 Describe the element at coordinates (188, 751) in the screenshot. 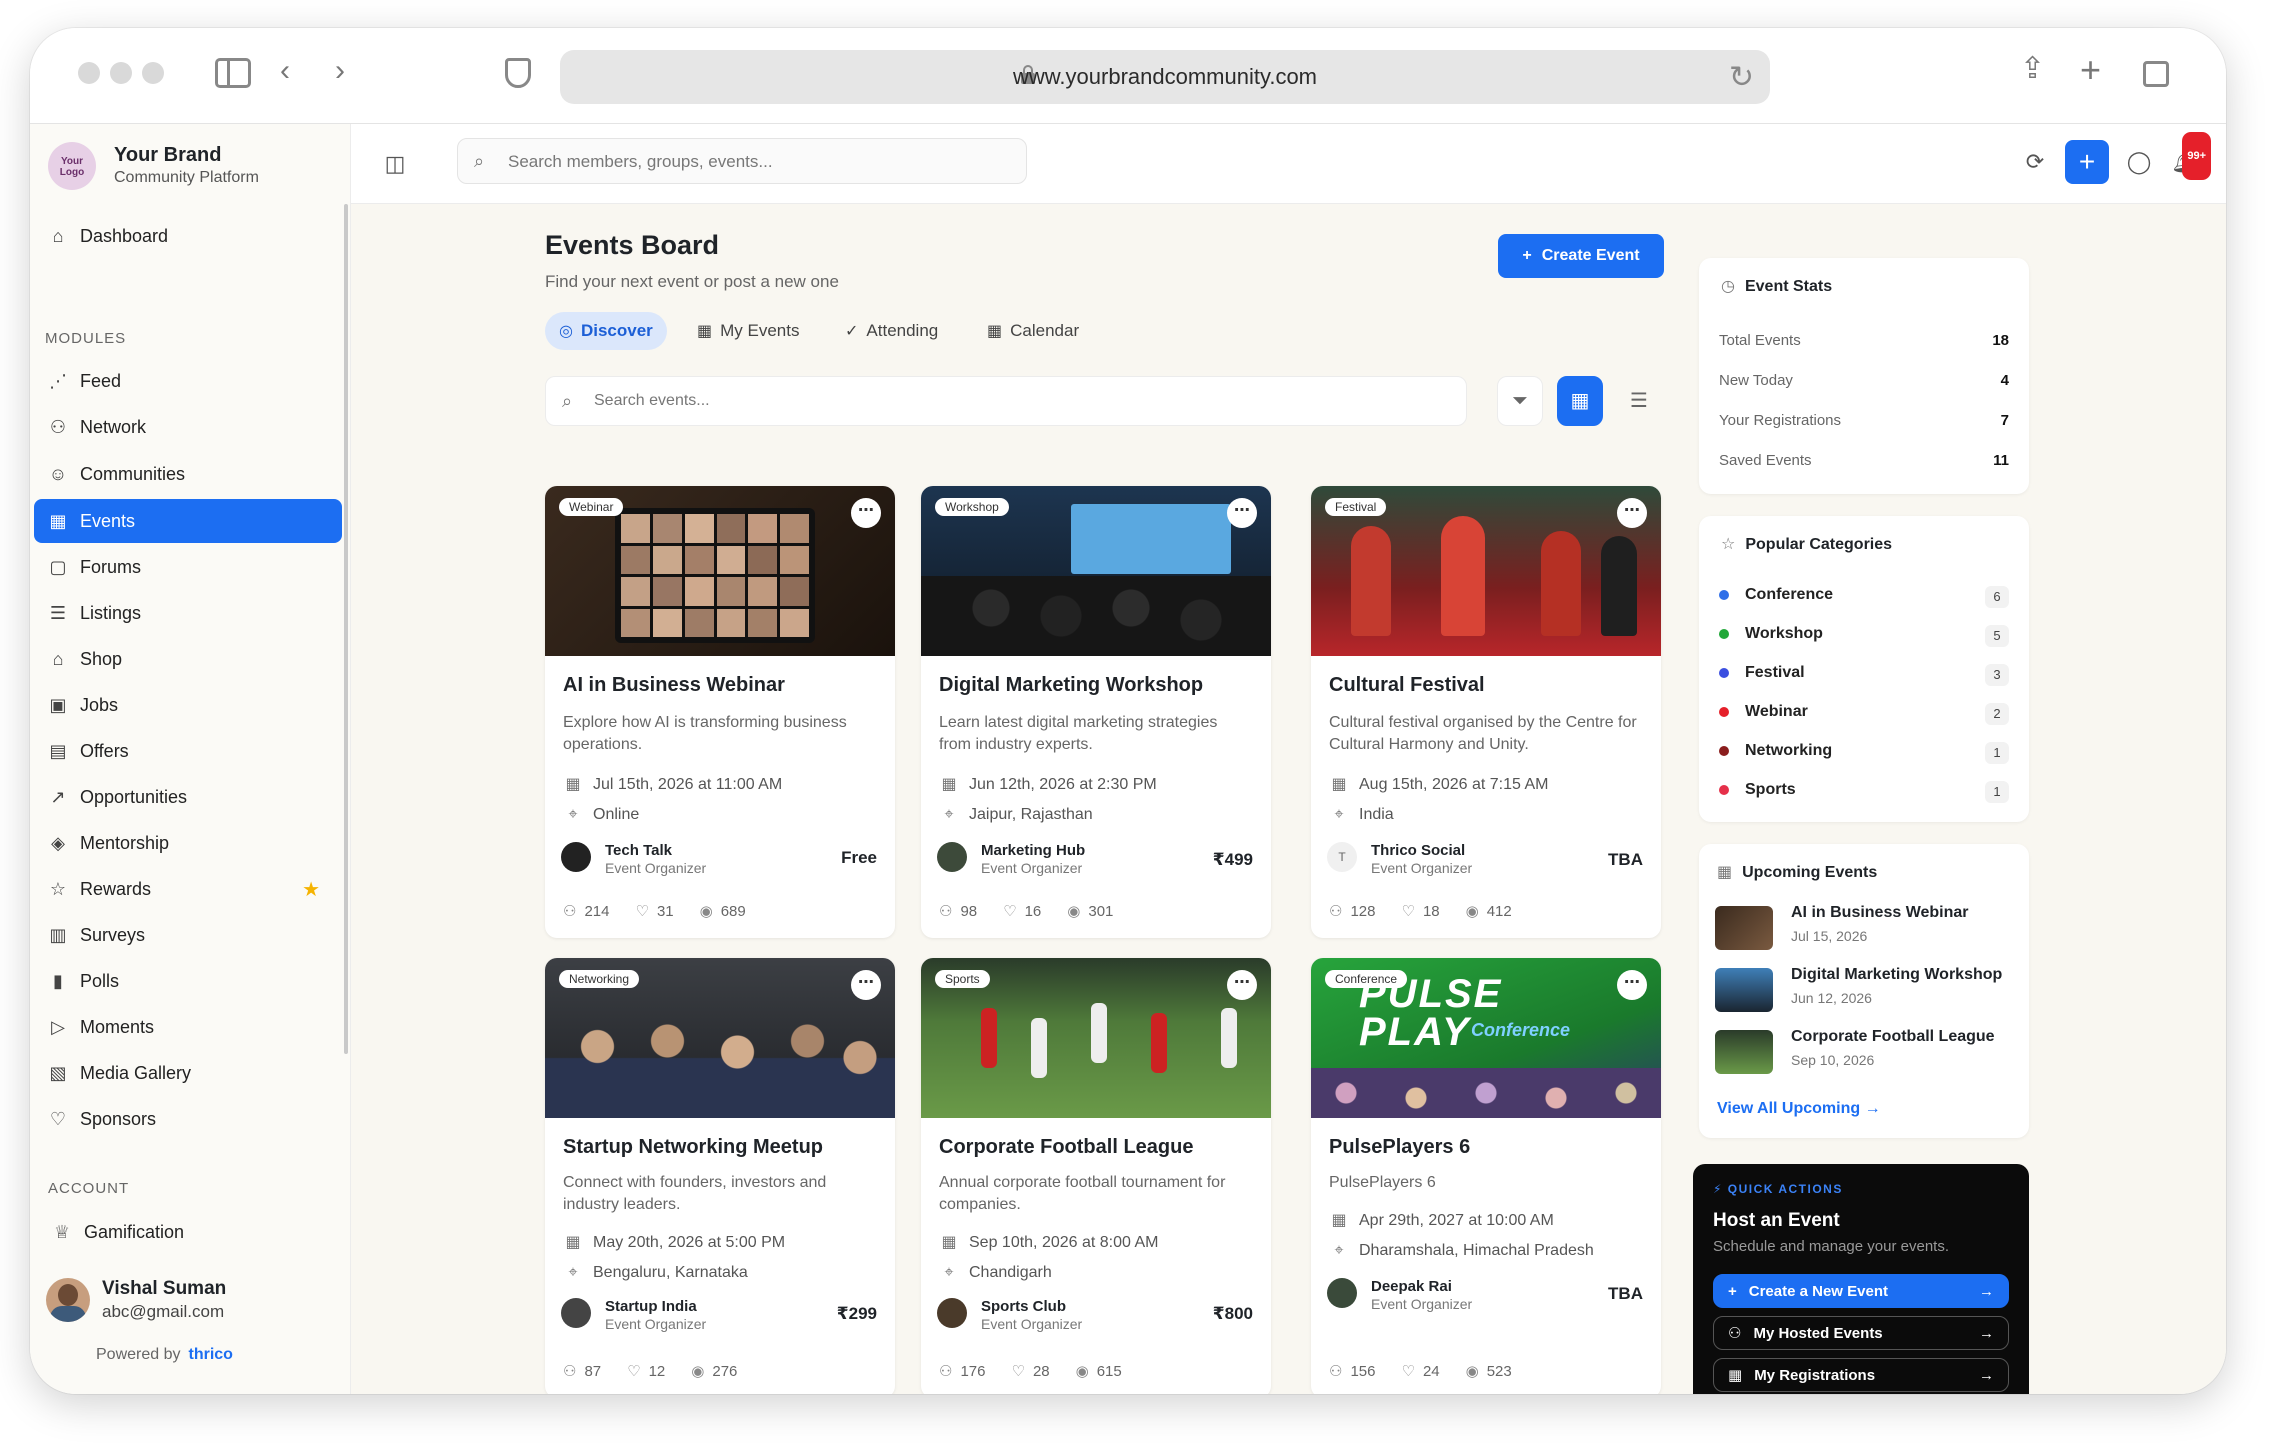

I see `sidebar-item-offers: ▤ Offers` at that location.